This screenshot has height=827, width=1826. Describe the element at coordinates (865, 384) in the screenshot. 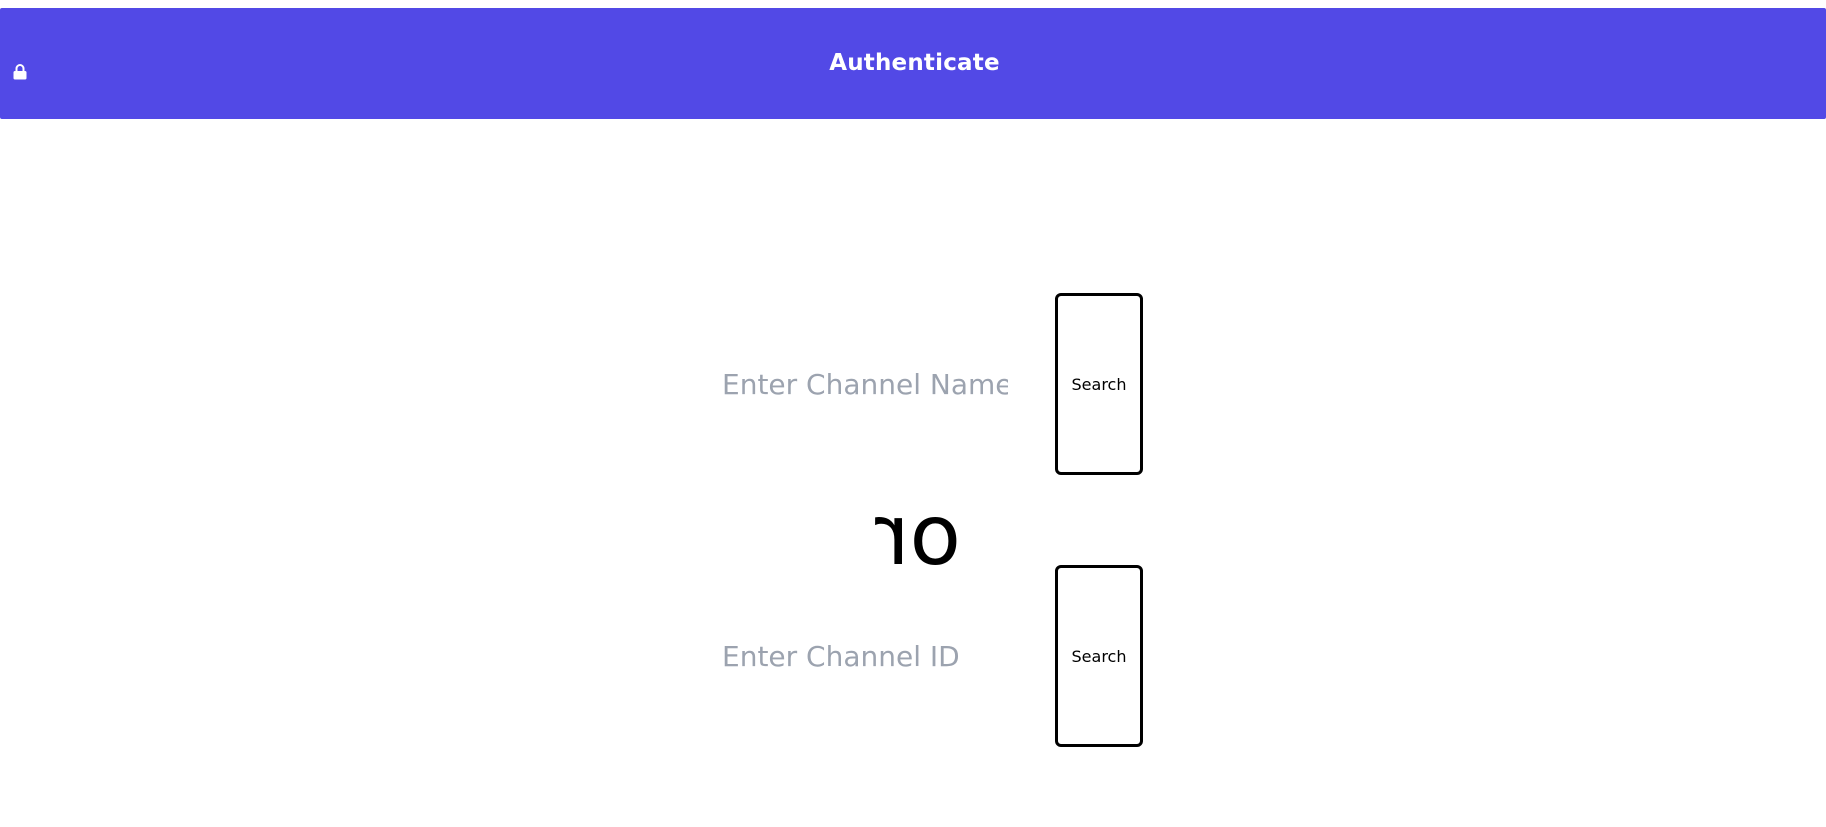

I see `channel-name-input` at that location.